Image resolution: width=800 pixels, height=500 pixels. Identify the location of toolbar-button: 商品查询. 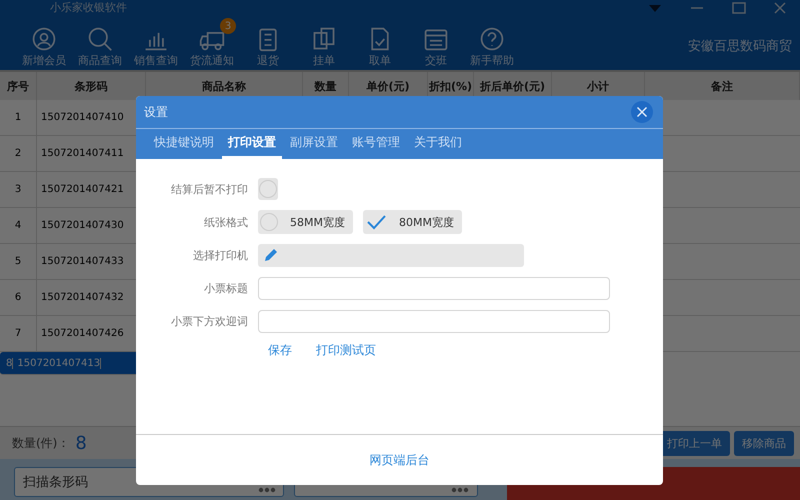
(100, 43).